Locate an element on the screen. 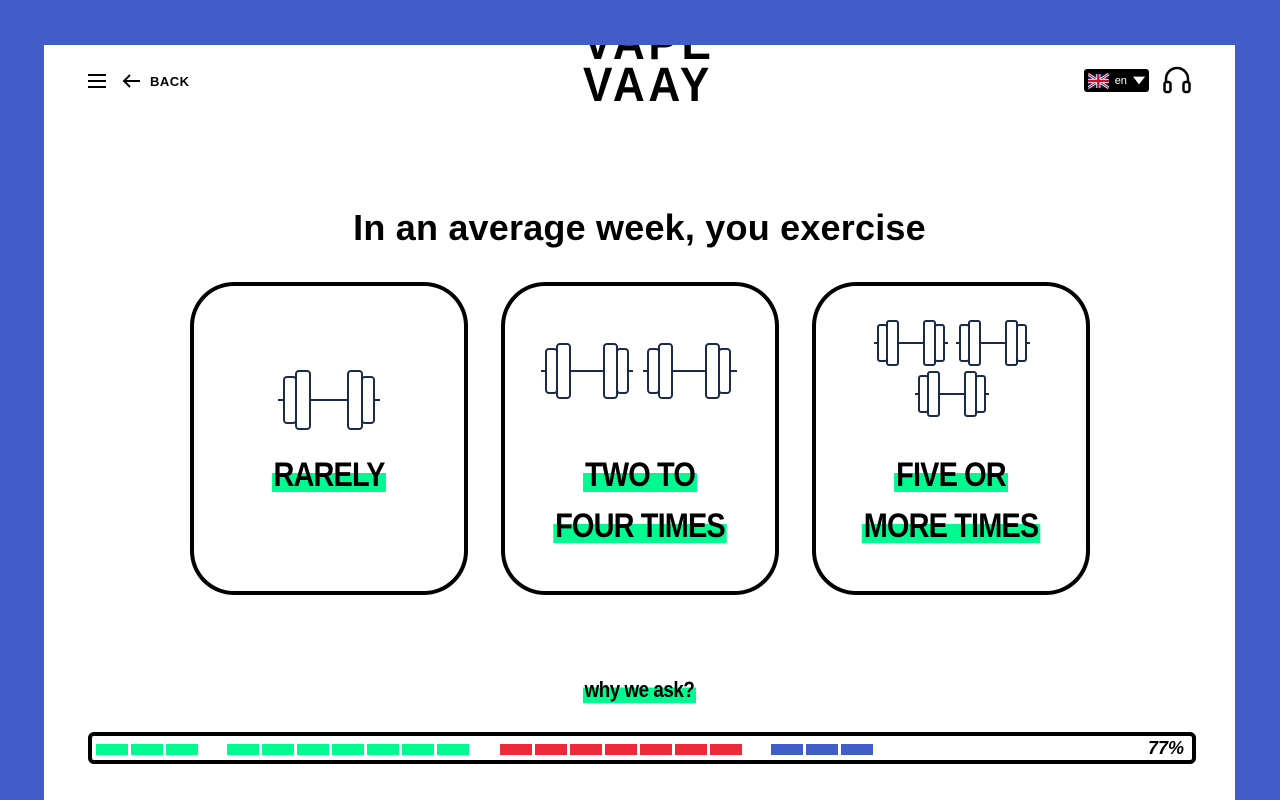  hamburger-menu-icon is located at coordinates (97, 81).